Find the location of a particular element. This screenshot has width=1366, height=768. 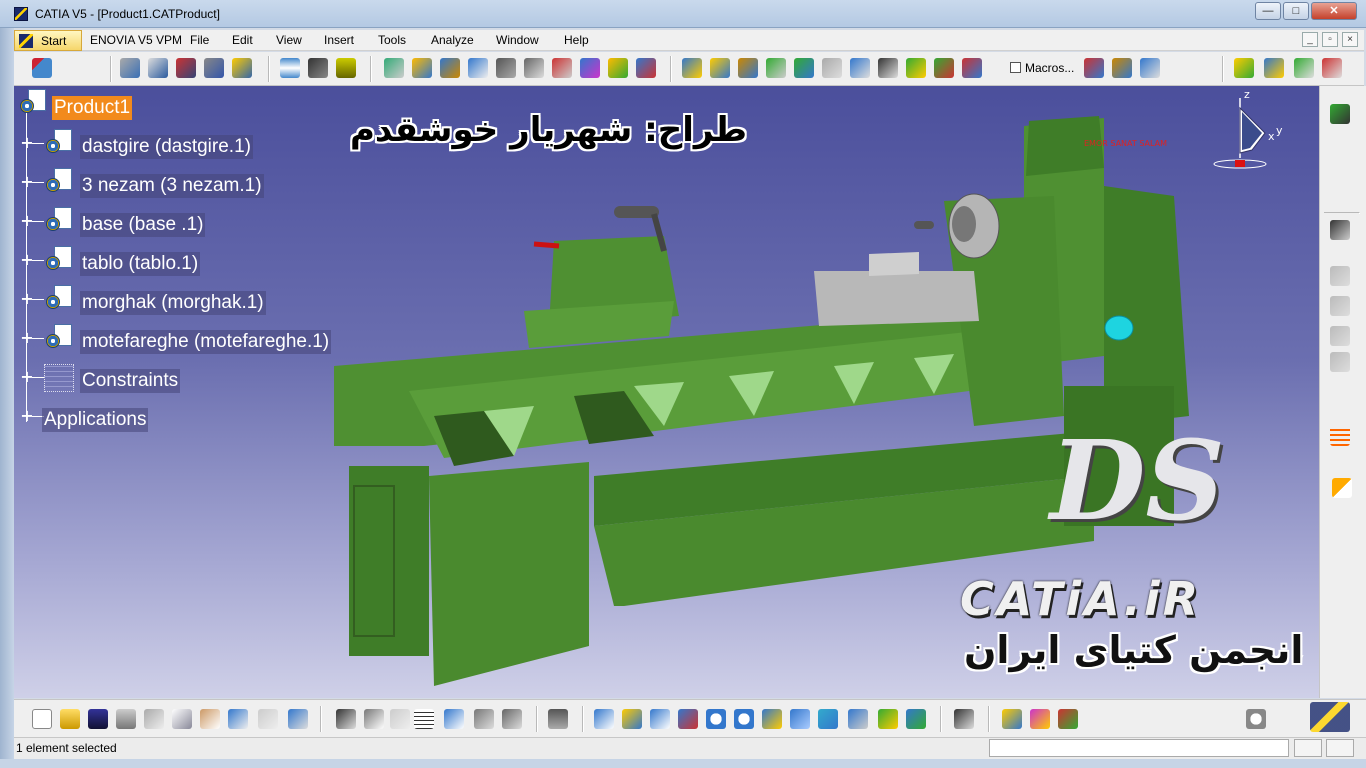

macro-record-icon is located at coordinates (1150, 68).